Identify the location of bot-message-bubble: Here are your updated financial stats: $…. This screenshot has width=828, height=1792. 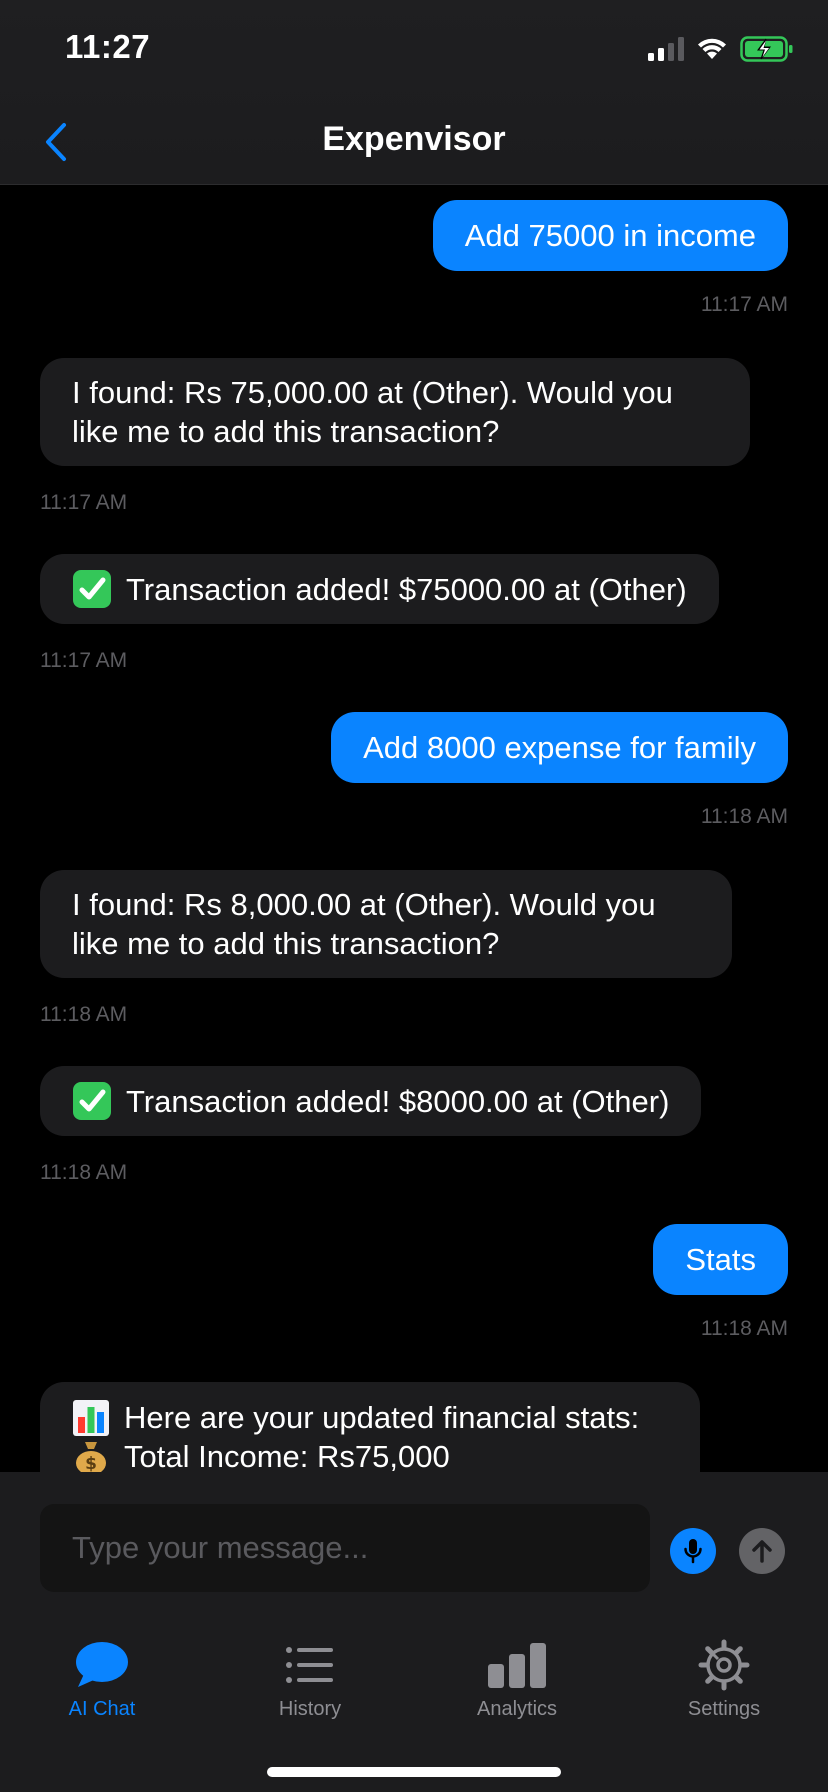
(370, 1427).